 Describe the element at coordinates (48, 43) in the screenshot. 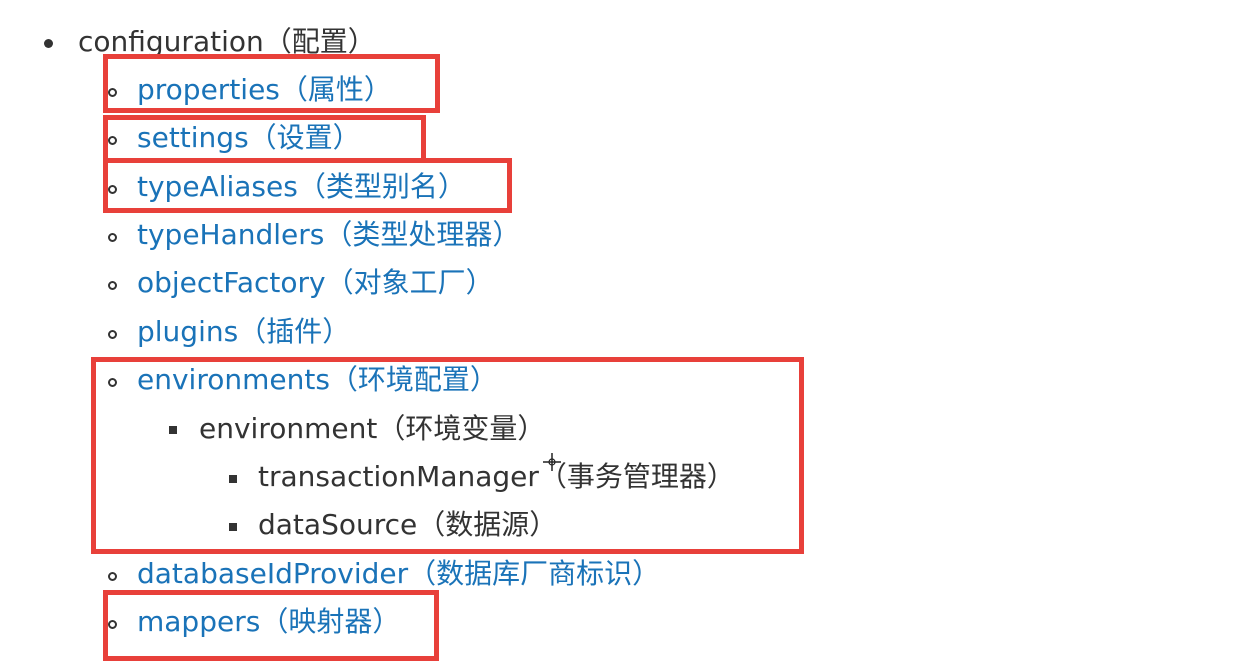

I see `bullet-disc` at that location.